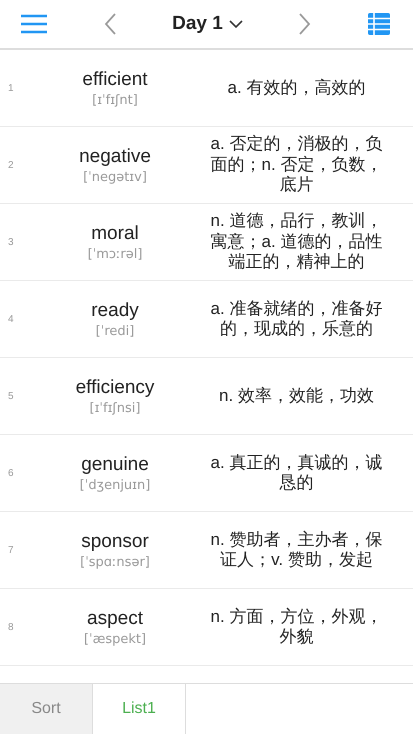 The image size is (413, 734). What do you see at coordinates (46, 709) in the screenshot?
I see `bottom-tab: Sort` at bounding box center [46, 709].